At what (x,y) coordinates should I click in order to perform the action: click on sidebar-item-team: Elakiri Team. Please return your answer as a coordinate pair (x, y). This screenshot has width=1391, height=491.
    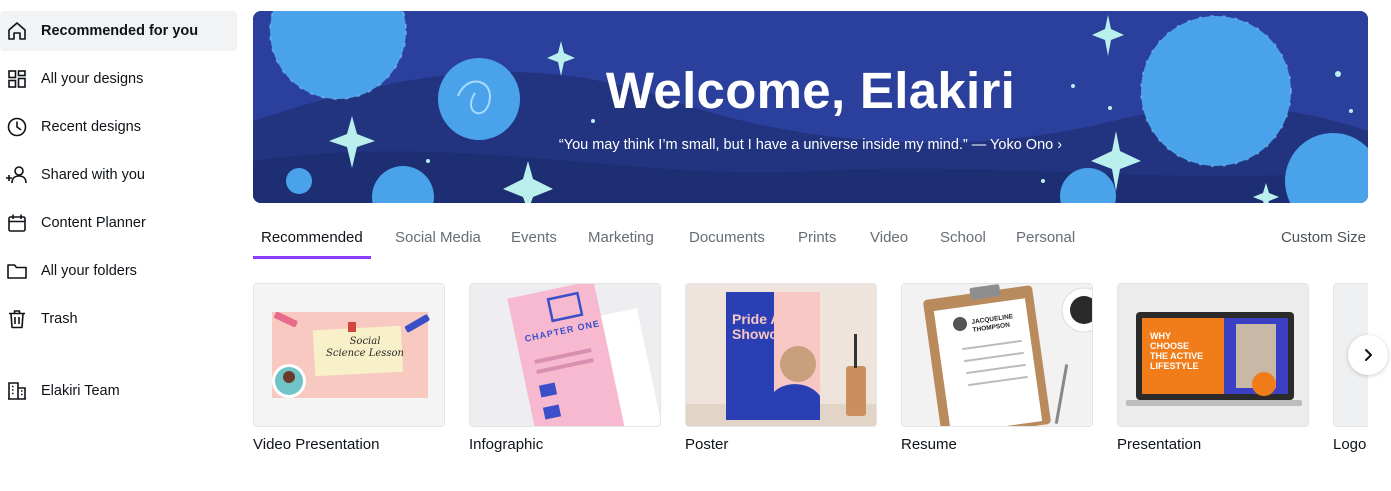
    Looking at the image, I should click on (118, 391).